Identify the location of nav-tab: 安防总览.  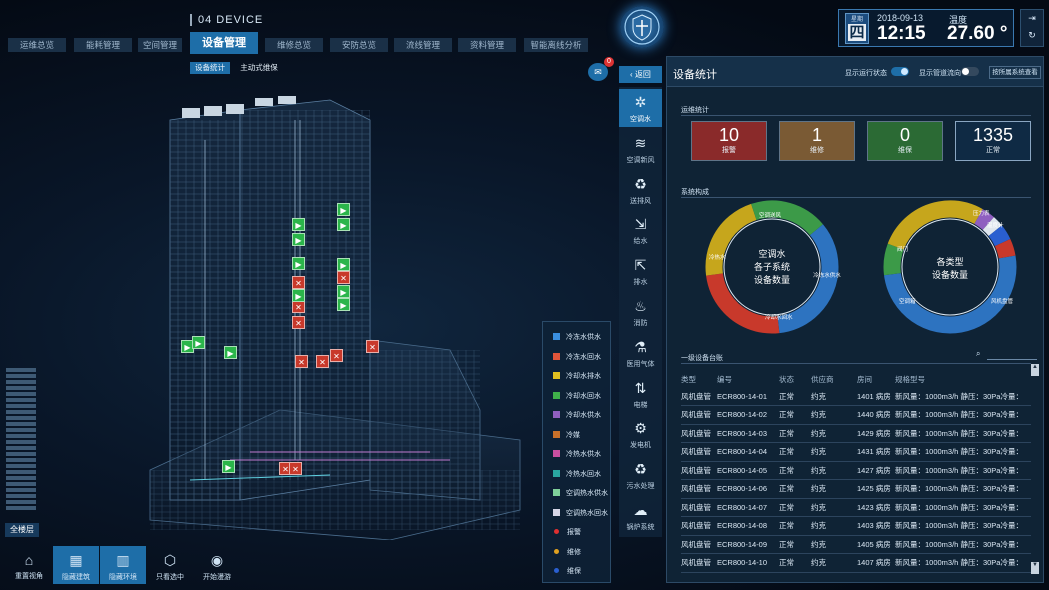
(359, 45).